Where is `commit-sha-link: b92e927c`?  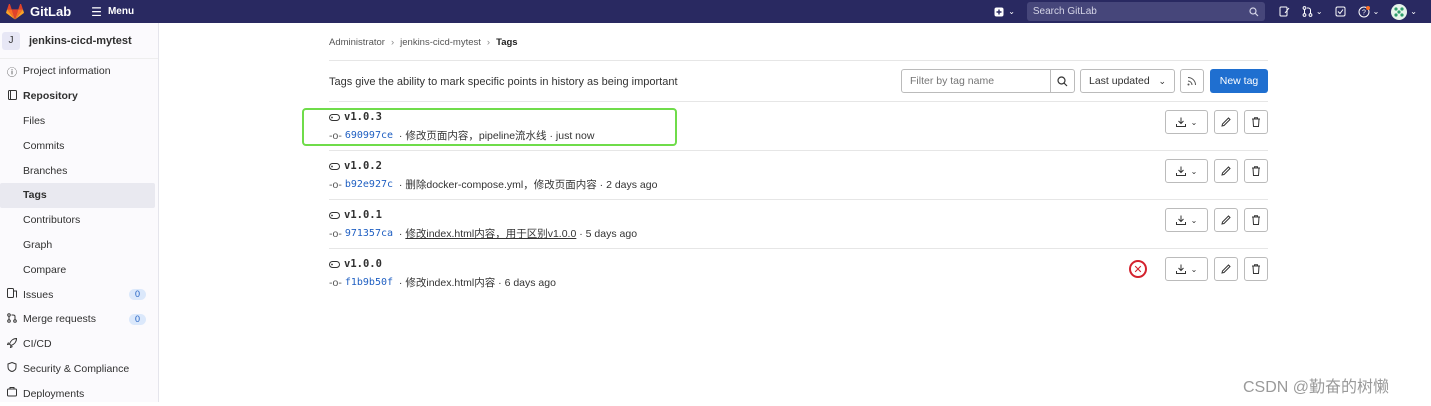 commit-sha-link: b92e927c is located at coordinates (369, 184).